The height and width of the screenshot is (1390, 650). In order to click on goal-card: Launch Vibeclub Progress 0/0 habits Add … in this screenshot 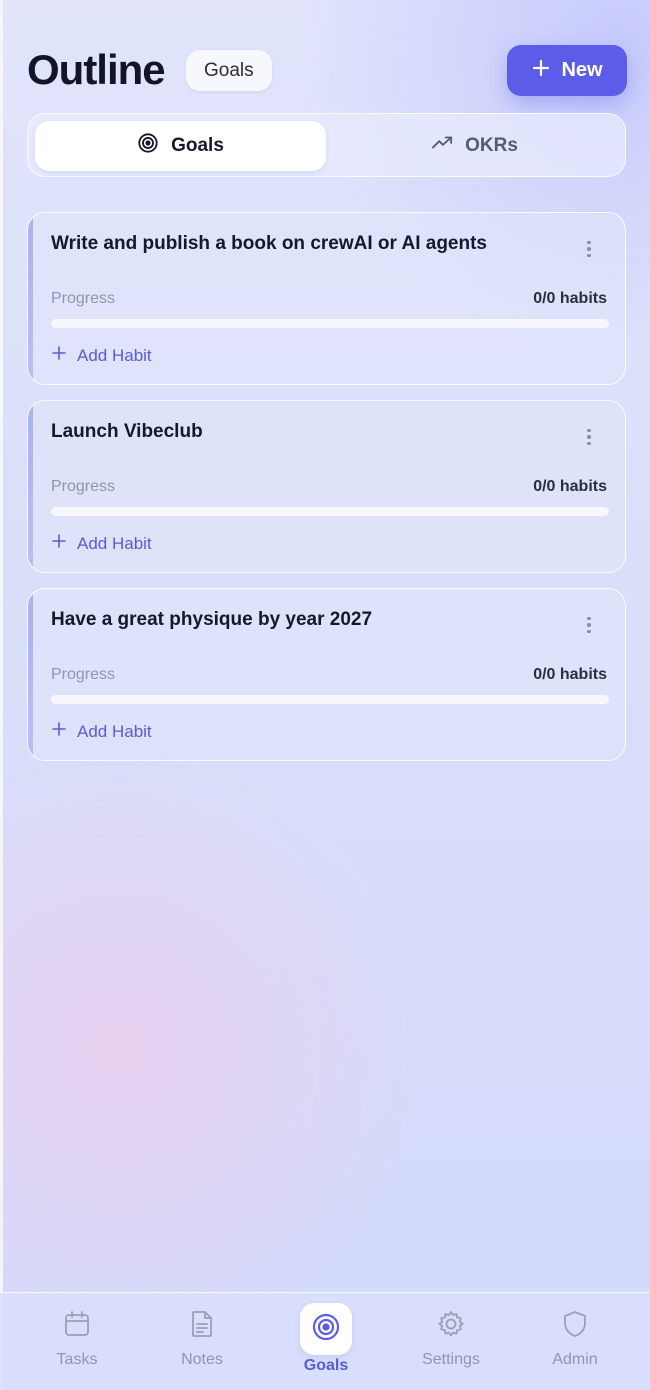, I will do `click(326, 486)`.